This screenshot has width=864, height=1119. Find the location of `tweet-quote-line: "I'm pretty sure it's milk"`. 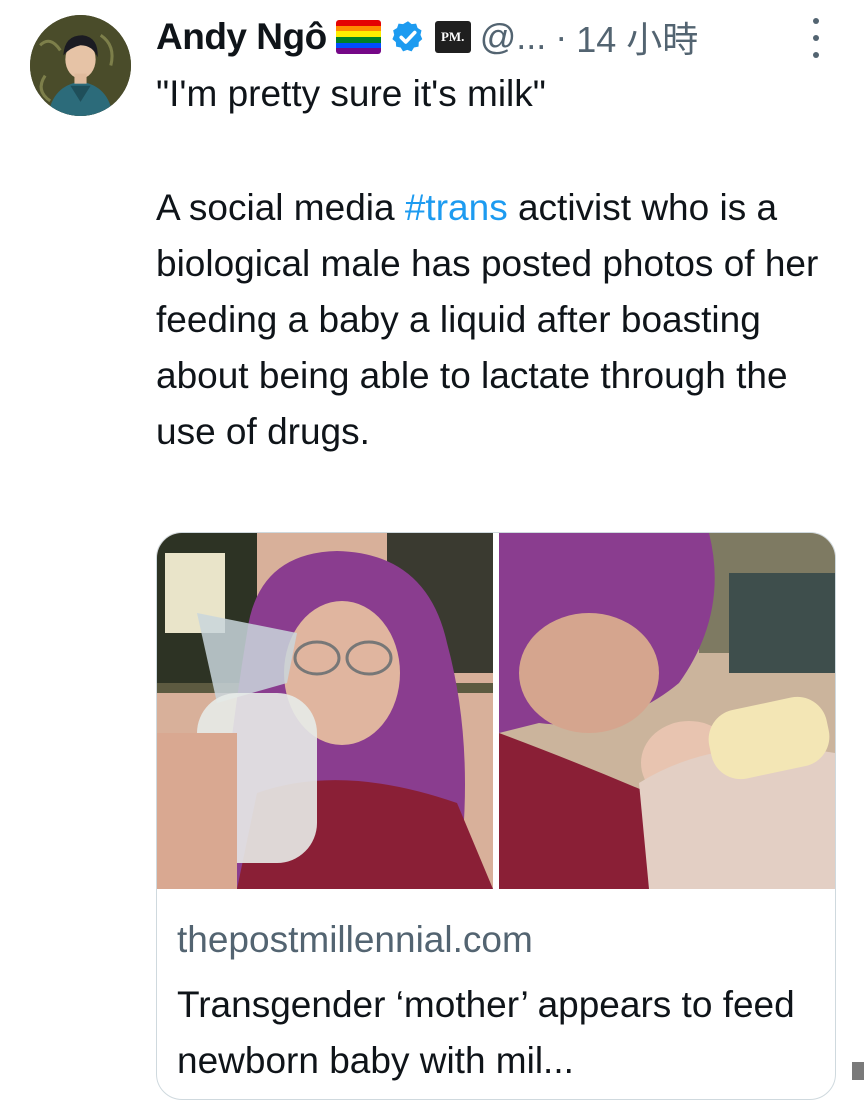

tweet-quote-line: "I'm pretty sure it's milk" is located at coordinates (351, 93).